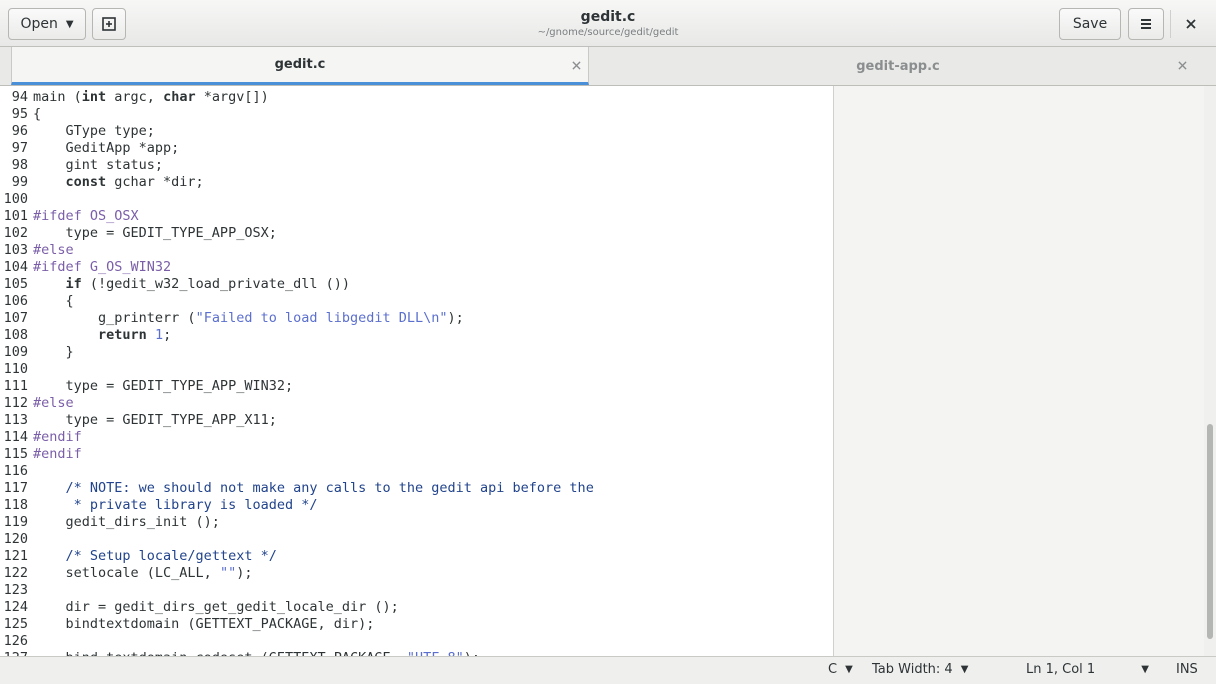 The height and width of the screenshot is (684, 1216). I want to click on code-line: 97 GeditApp *app;, so click(297, 148).